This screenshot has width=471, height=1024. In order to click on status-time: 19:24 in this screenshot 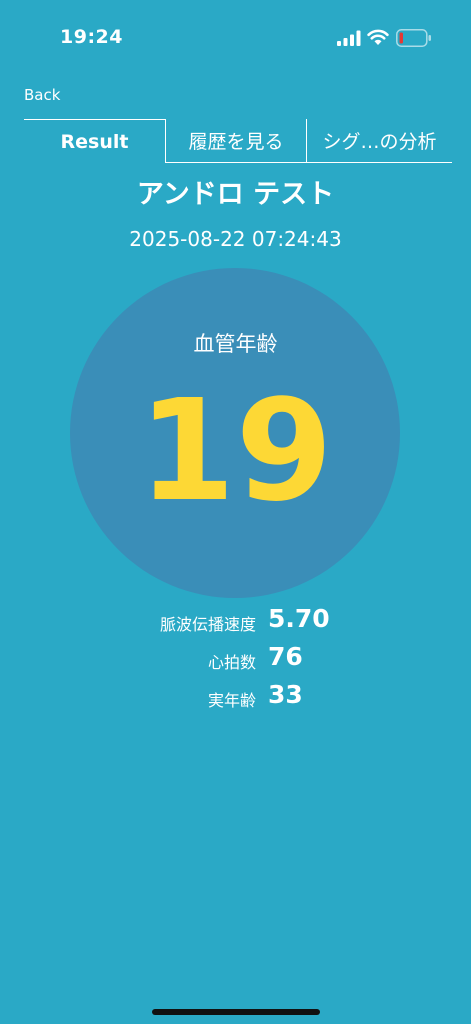, I will do `click(91, 37)`.